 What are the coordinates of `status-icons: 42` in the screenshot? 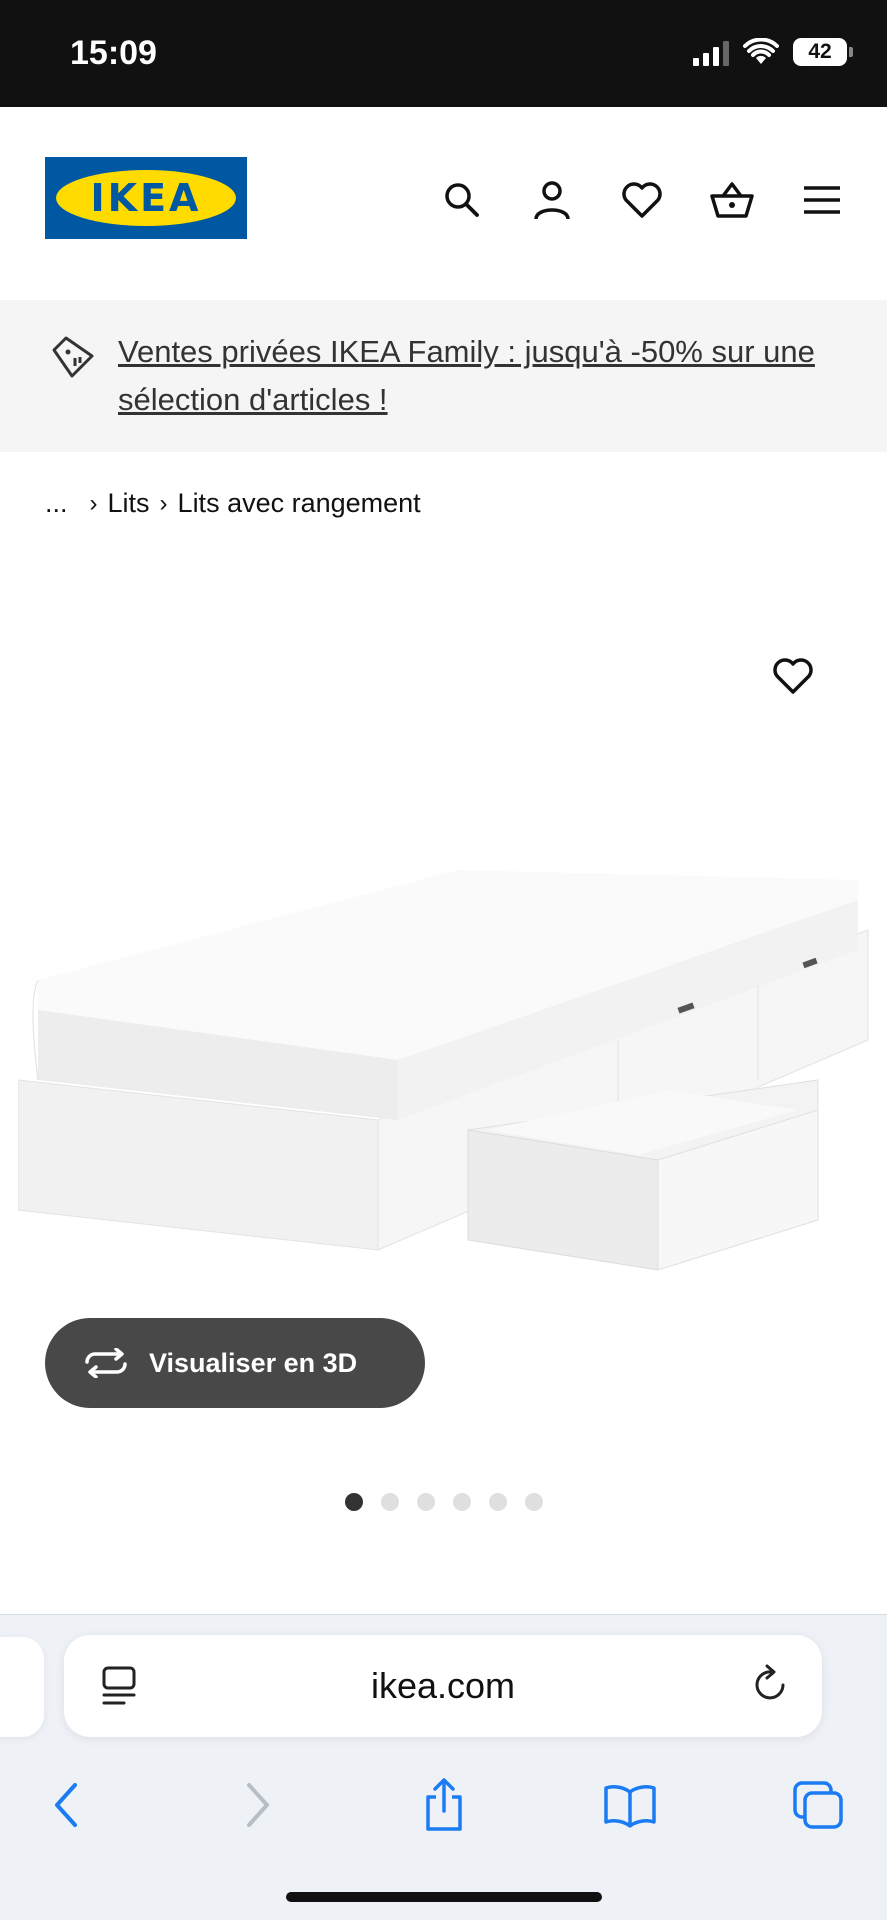 It's located at (773, 52).